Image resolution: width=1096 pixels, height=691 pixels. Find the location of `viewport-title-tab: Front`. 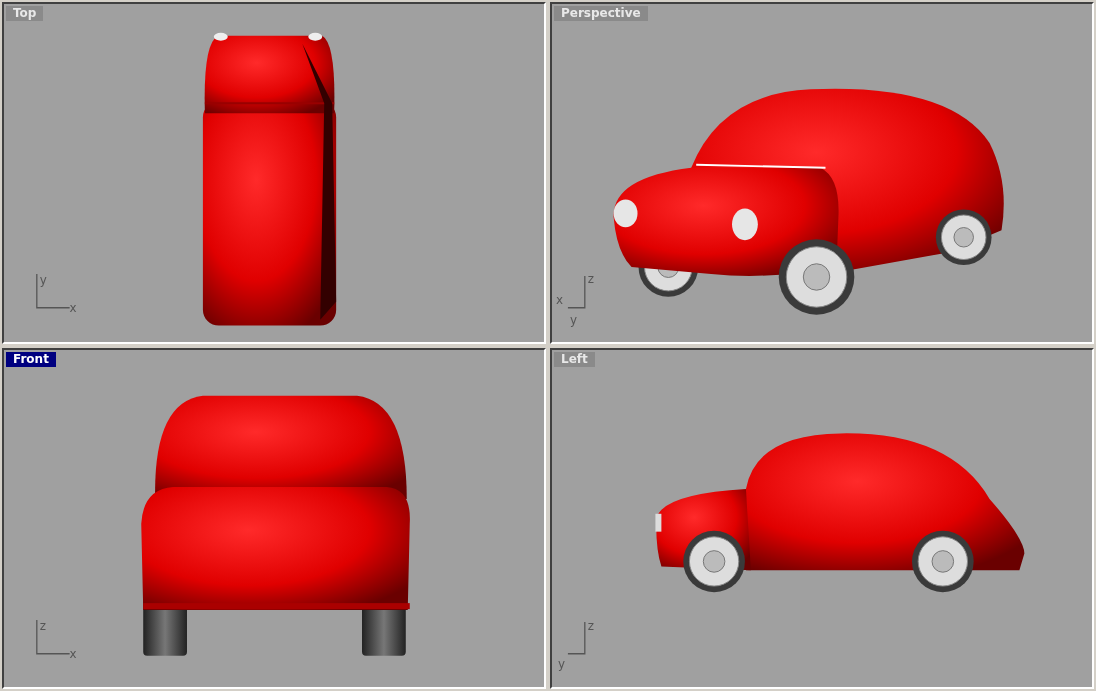

viewport-title-tab: Front is located at coordinates (31, 359).